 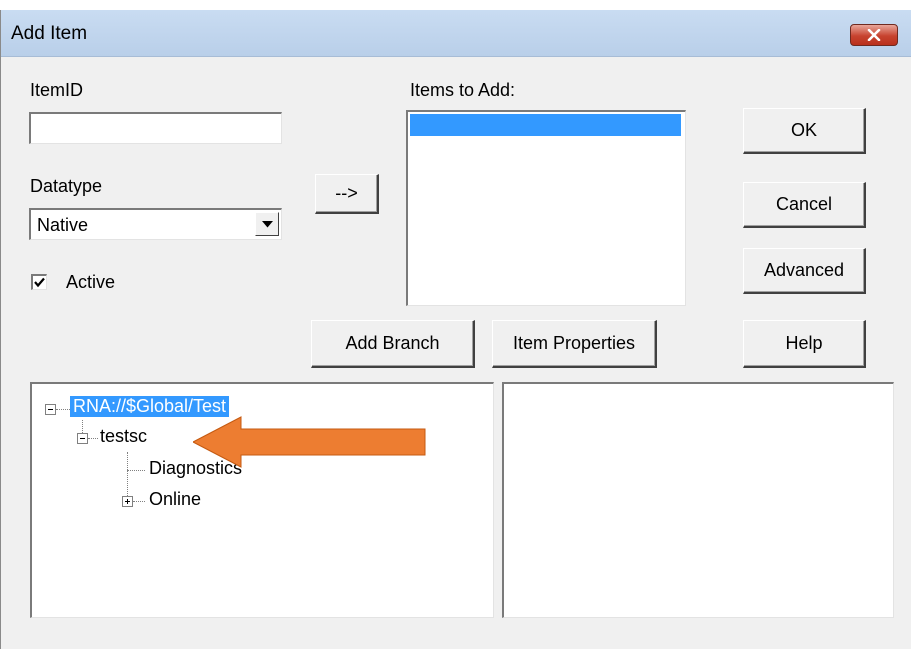 What do you see at coordinates (175, 499) in the screenshot?
I see `tree-node-online: Online` at bounding box center [175, 499].